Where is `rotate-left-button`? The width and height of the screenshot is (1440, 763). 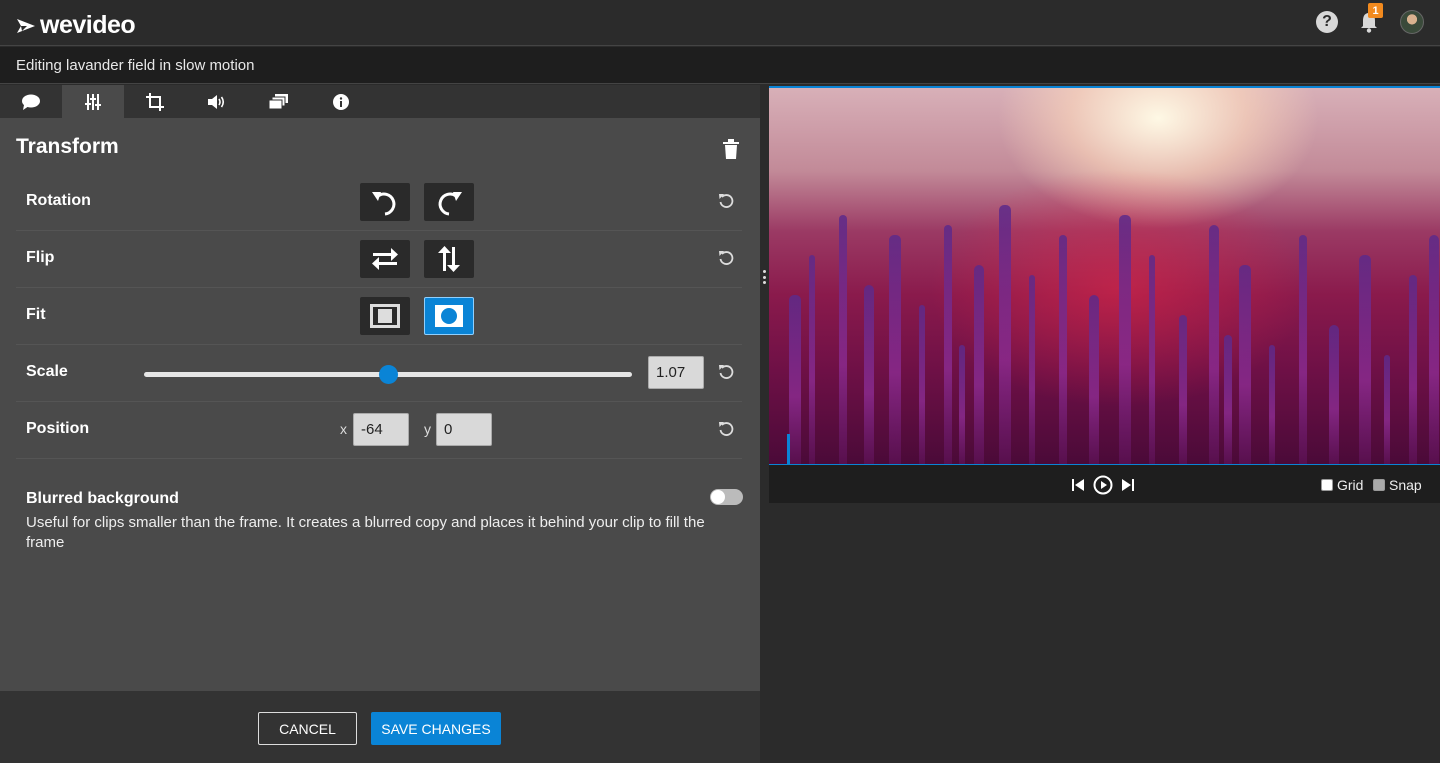
rotate-left-button is located at coordinates (385, 202).